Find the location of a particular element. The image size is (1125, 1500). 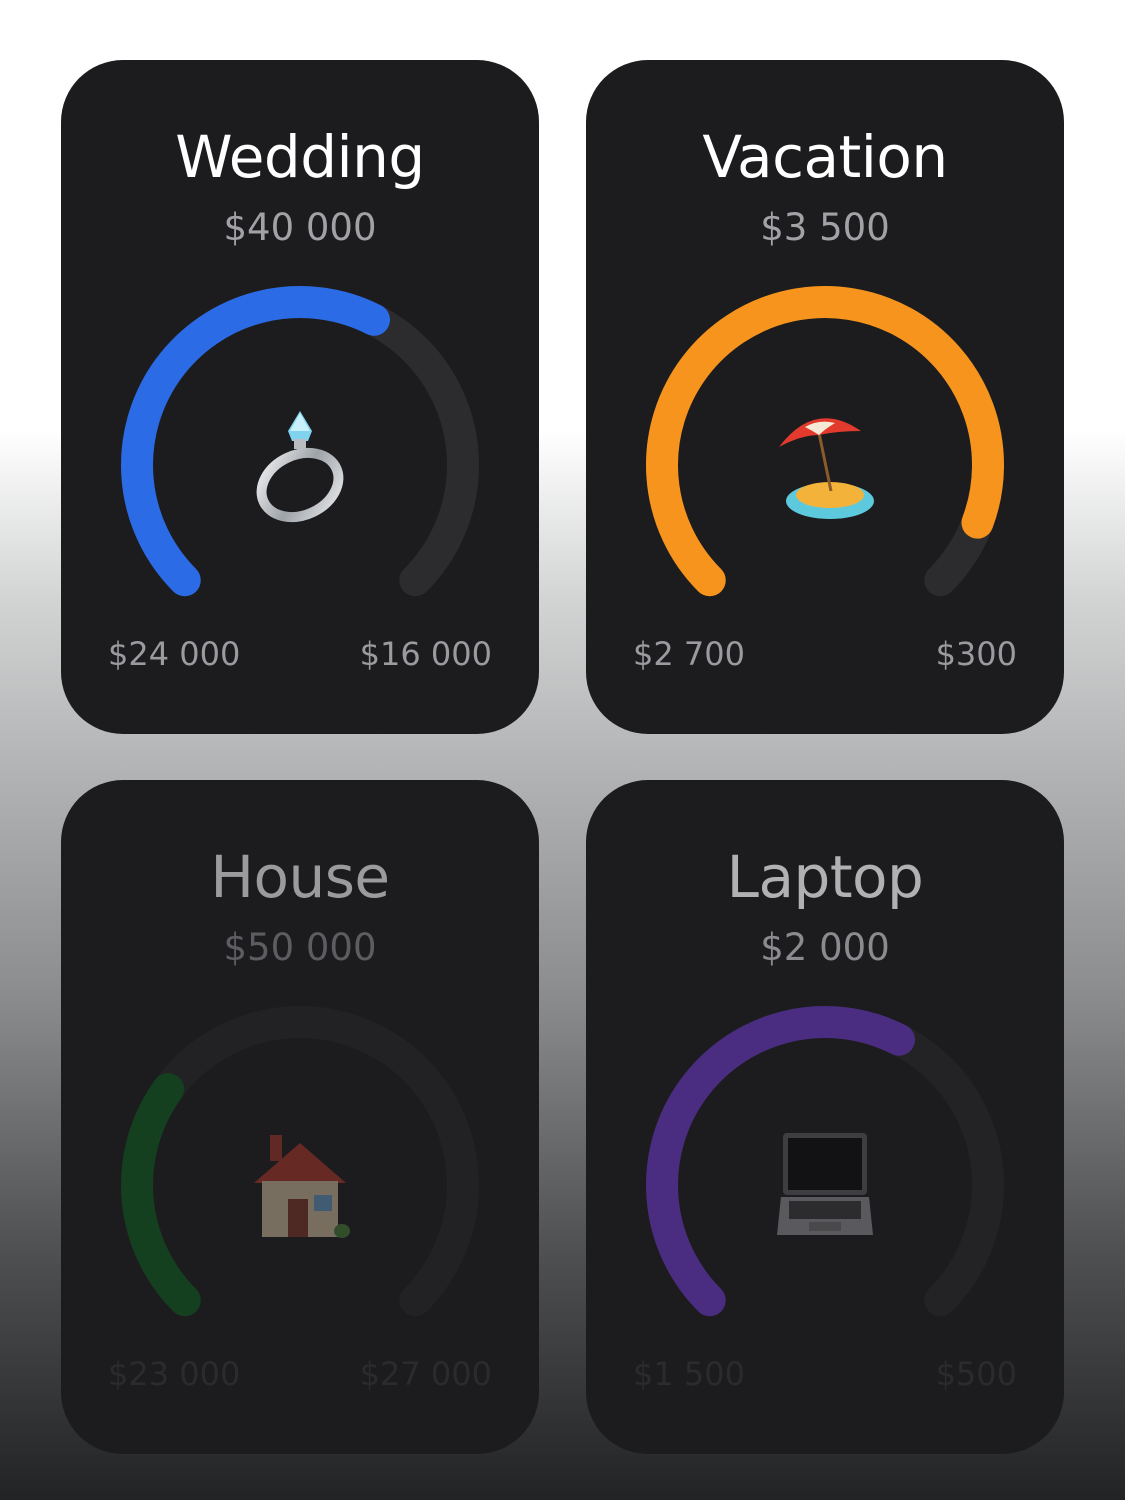

remaining-amount: $300 is located at coordinates (976, 654).